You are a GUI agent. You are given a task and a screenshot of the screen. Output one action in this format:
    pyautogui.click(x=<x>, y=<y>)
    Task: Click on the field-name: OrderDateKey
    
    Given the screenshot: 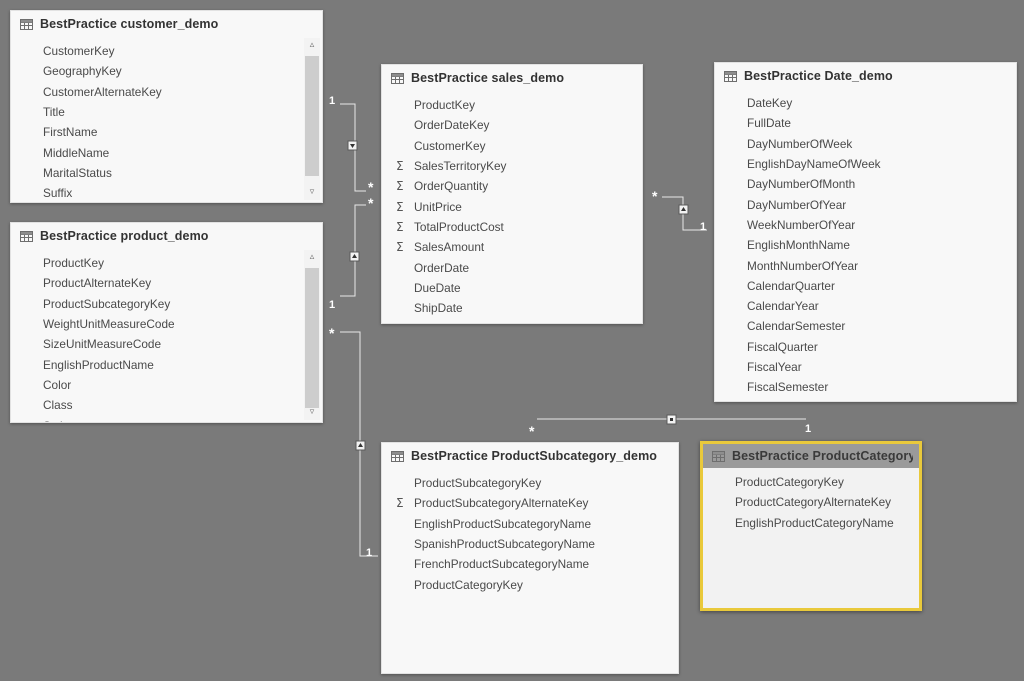 What is the action you would take?
    pyautogui.click(x=452, y=125)
    